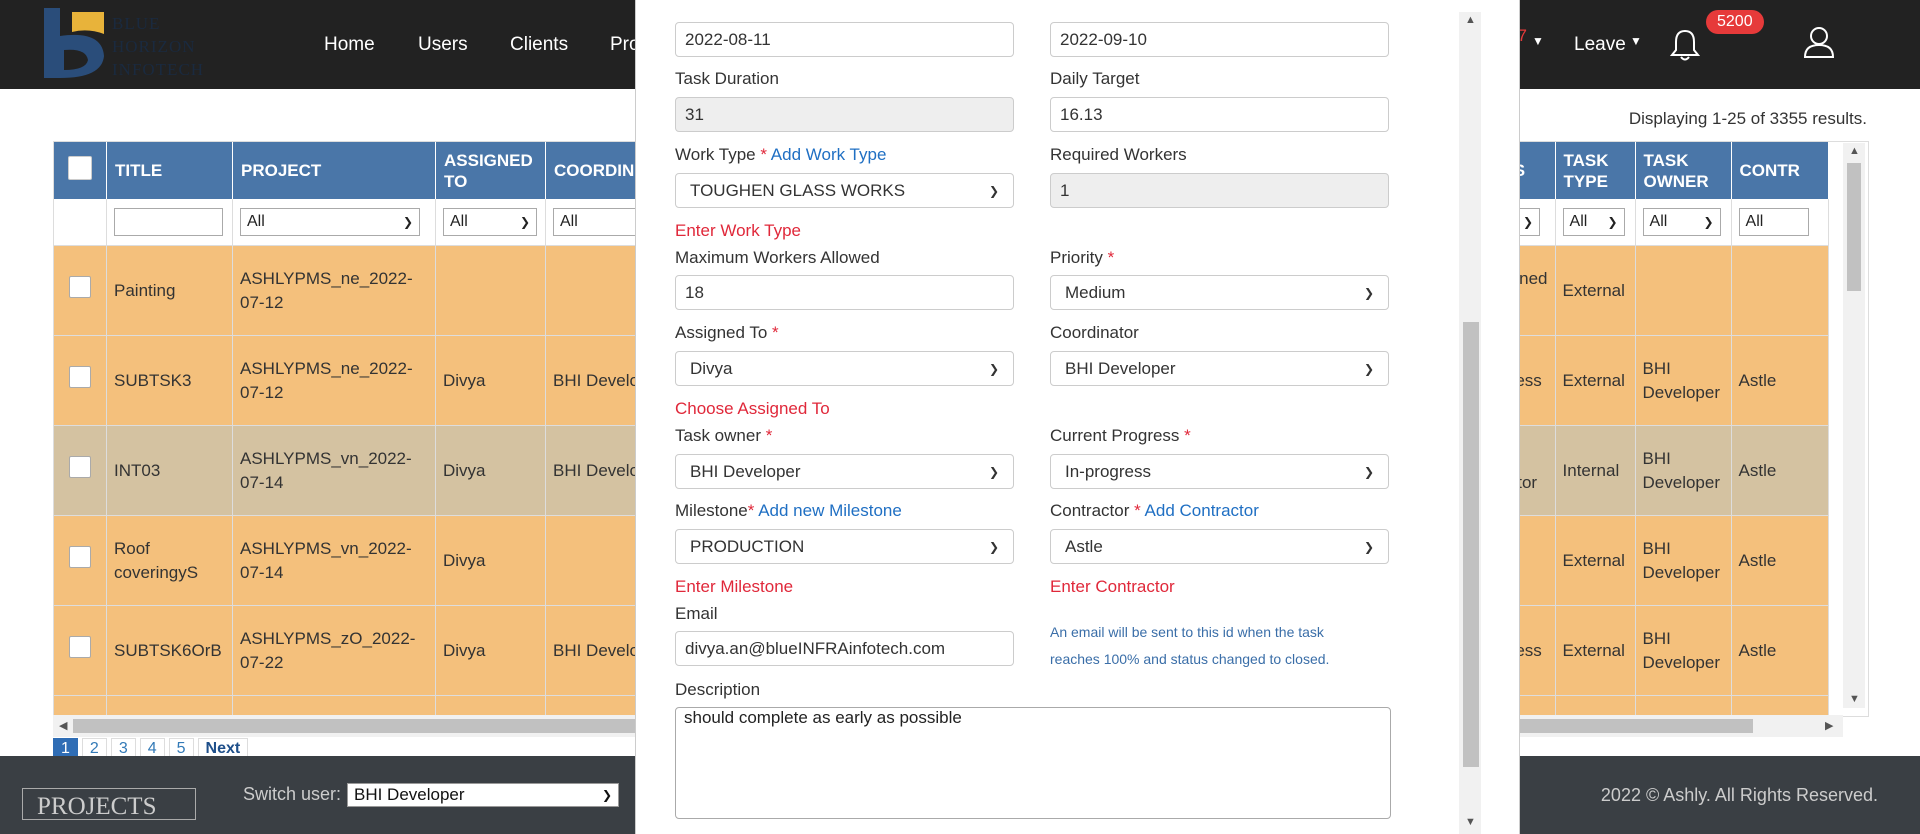 This screenshot has width=1920, height=834. What do you see at coordinates (63, 725) in the screenshot?
I see `scroll-left-icon: ◀` at bounding box center [63, 725].